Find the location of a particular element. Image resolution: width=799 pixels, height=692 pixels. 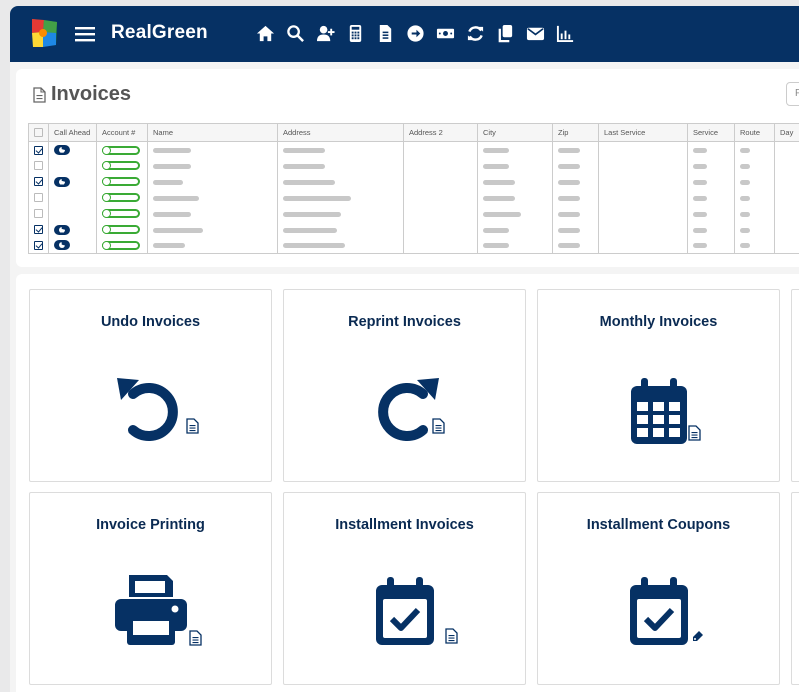

name-placeholder is located at coordinates (172, 214).